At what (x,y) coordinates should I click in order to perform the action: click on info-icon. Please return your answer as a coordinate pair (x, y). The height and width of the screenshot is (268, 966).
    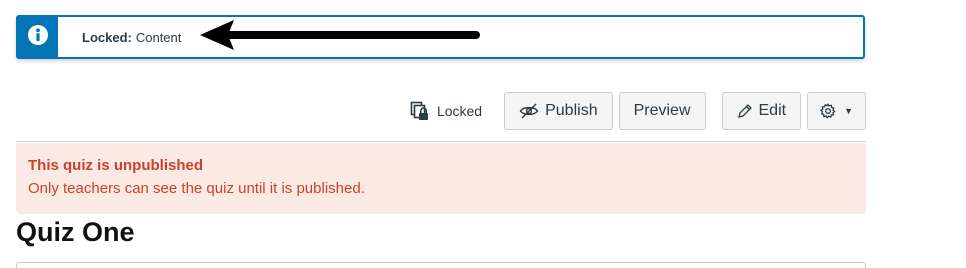
    Looking at the image, I should click on (38, 37).